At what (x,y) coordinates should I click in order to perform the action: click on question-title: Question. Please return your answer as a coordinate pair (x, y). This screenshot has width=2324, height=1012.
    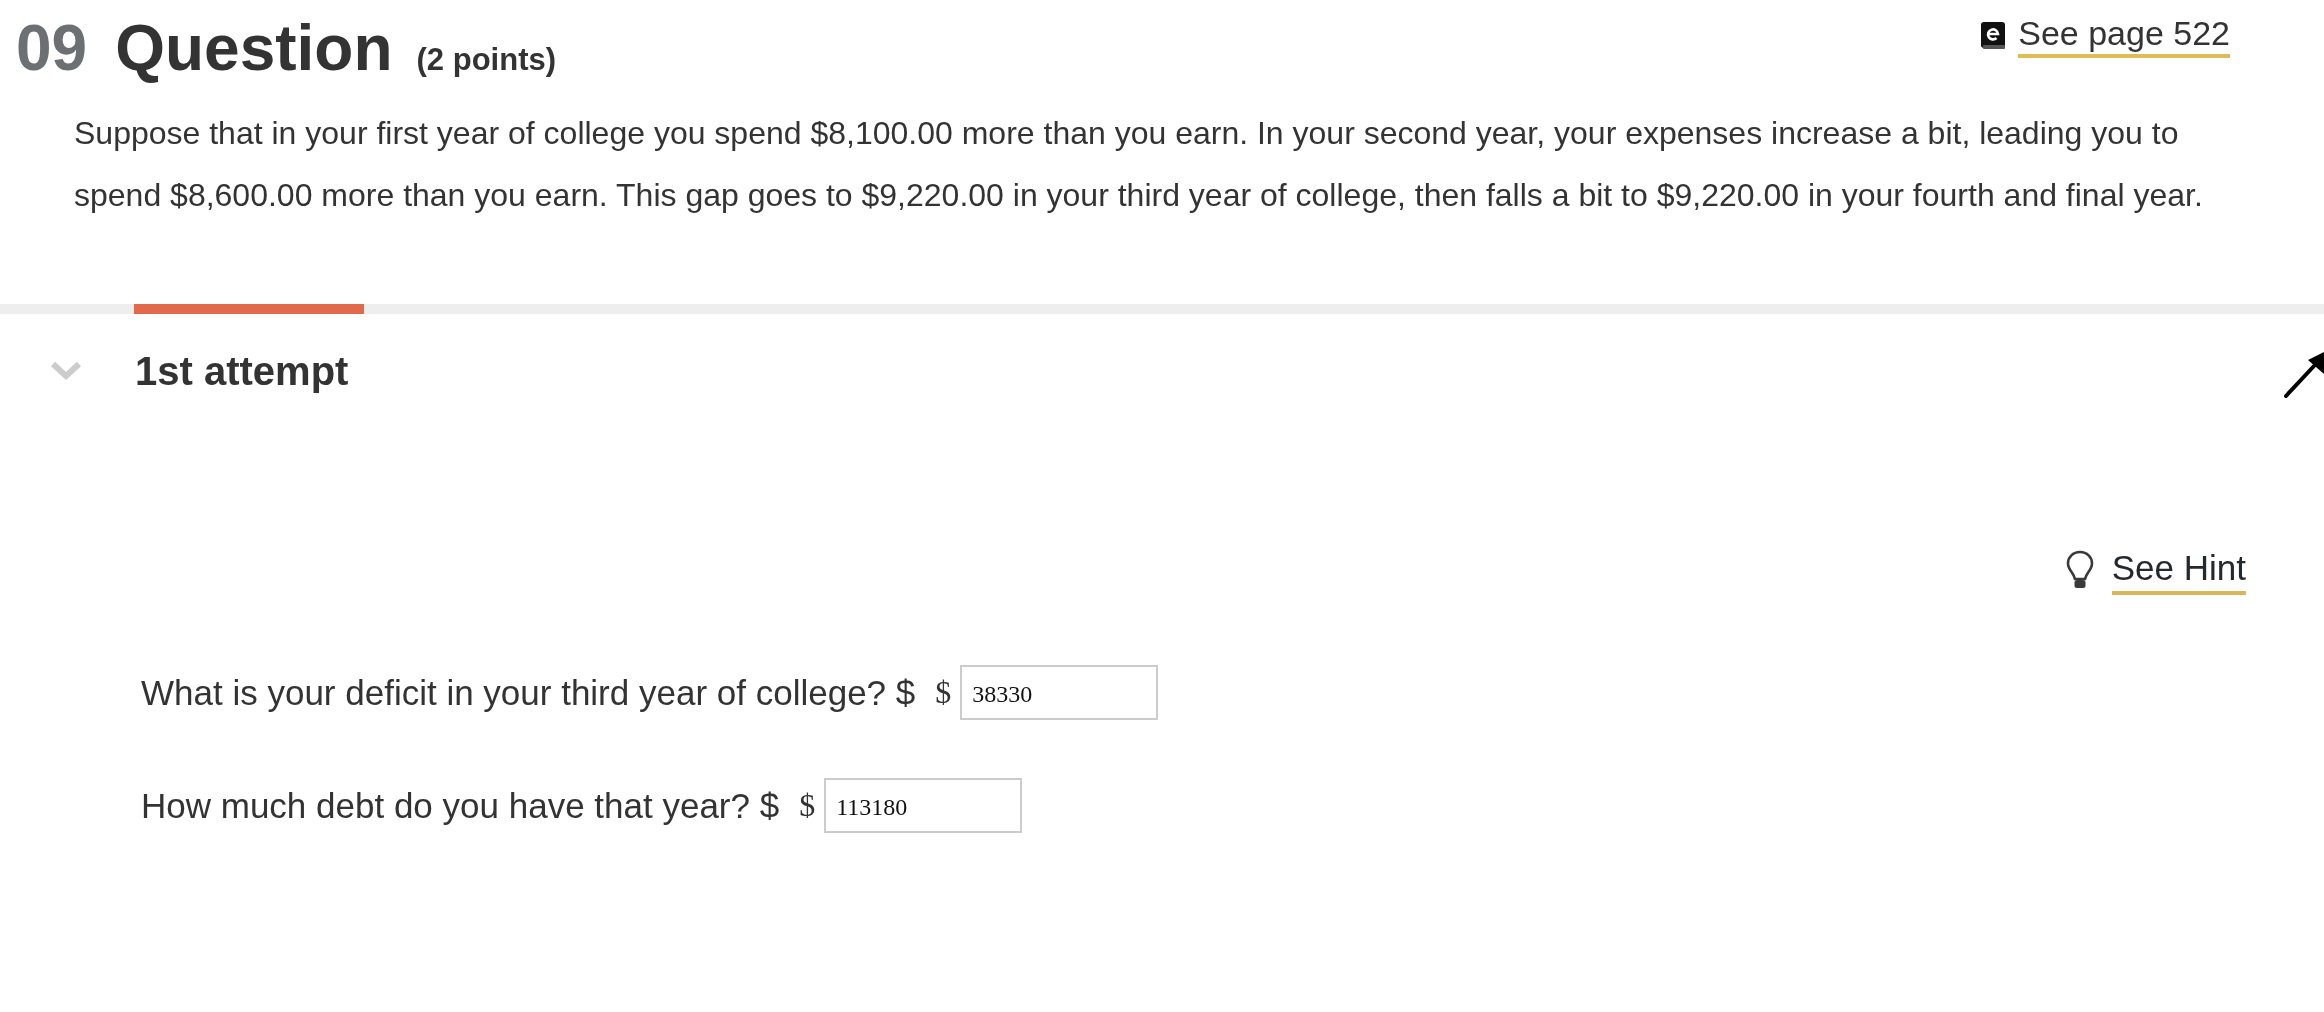
    Looking at the image, I should click on (254, 48).